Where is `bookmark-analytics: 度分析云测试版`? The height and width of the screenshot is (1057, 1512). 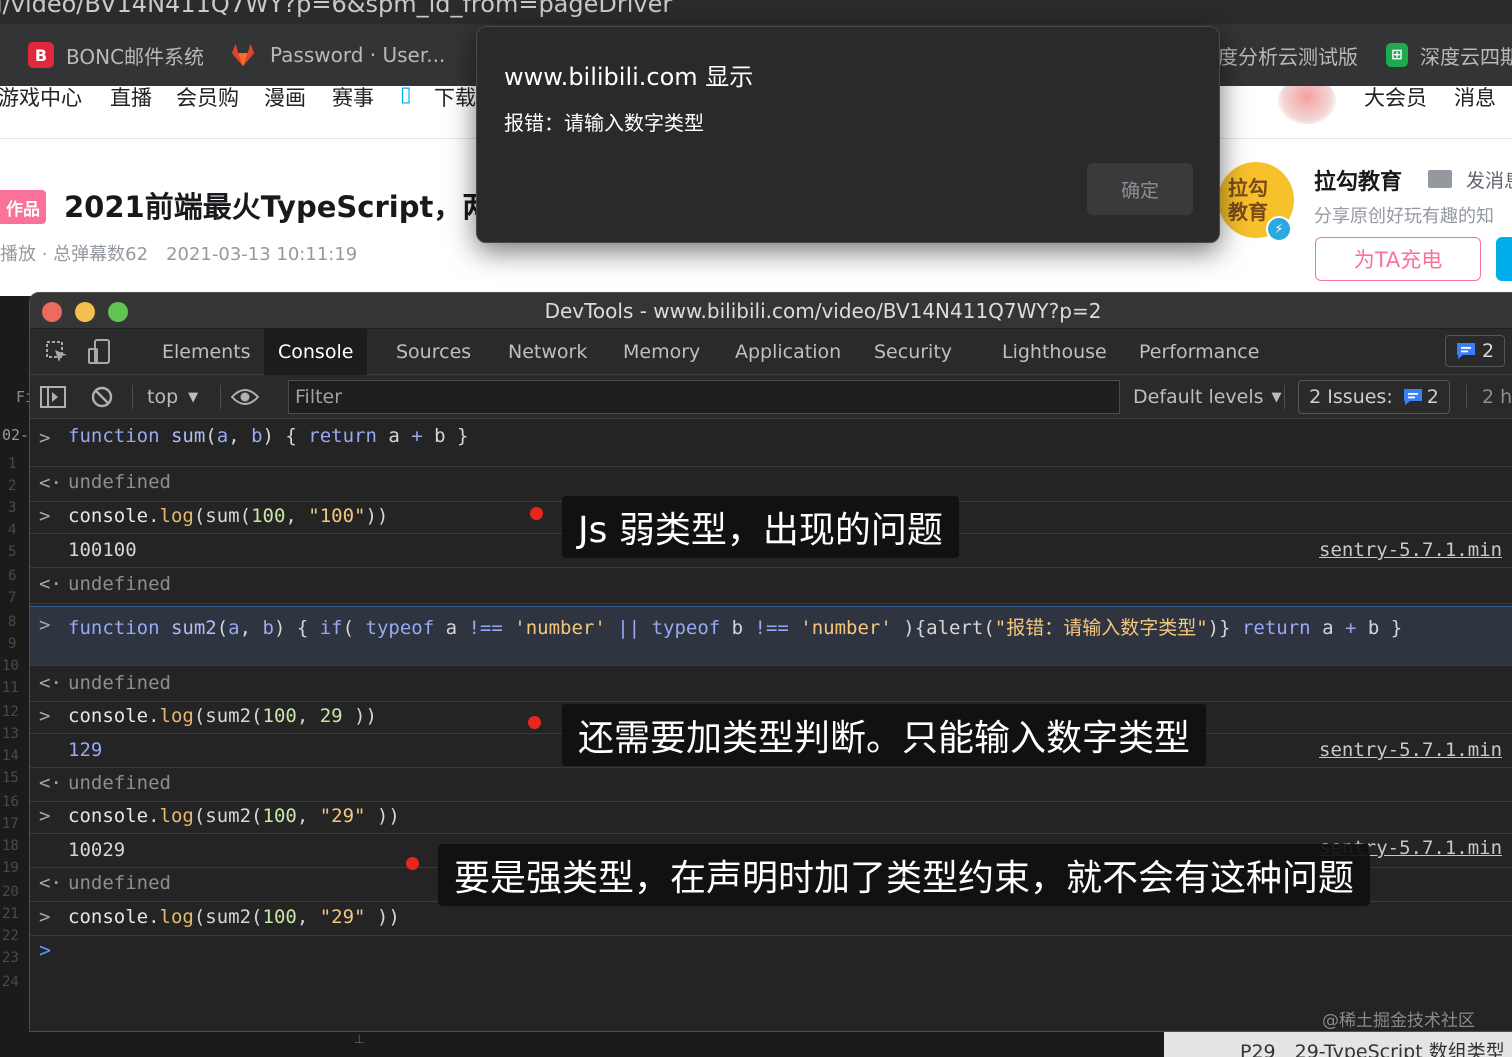 bookmark-analytics: 度分析云测试版 is located at coordinates (1288, 55).